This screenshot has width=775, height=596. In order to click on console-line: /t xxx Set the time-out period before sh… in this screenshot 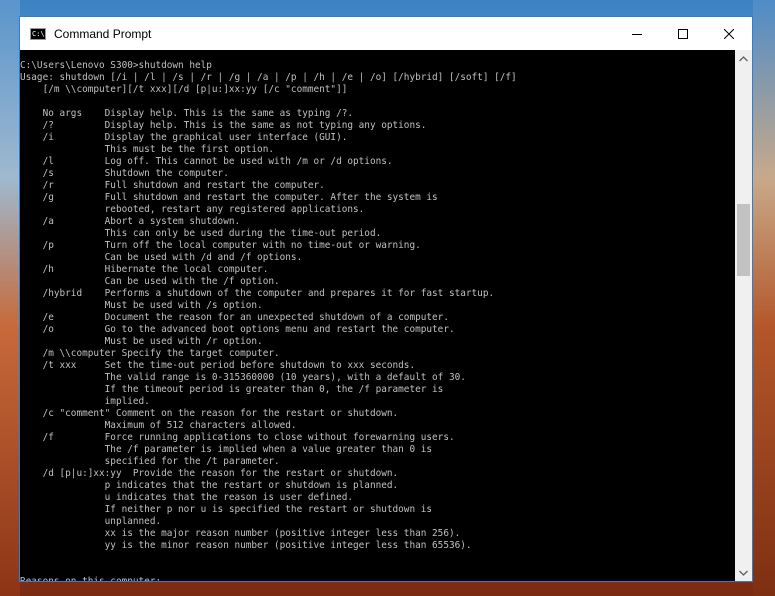, I will do `click(218, 365)`.